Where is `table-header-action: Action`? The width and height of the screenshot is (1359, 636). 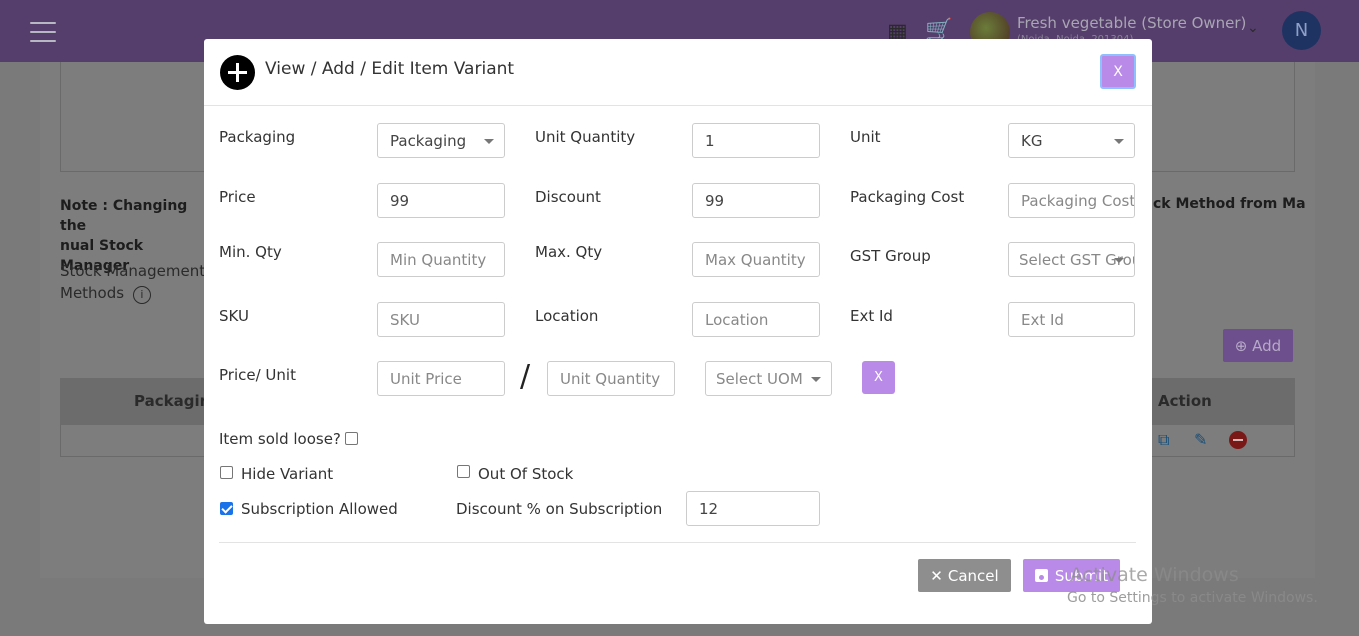
table-header-action: Action is located at coordinates (1185, 401).